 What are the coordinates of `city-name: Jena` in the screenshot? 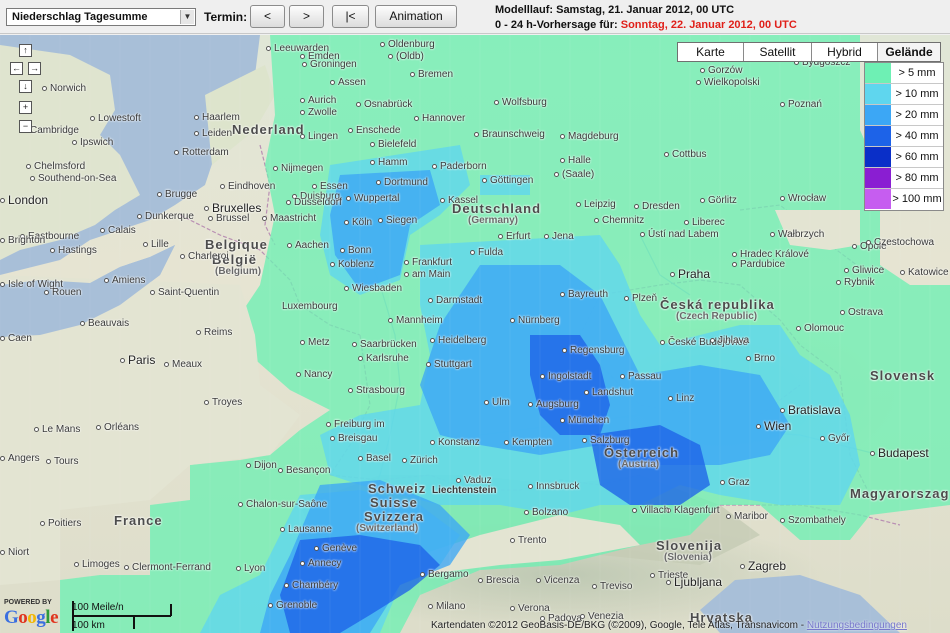 It's located at (563, 236).